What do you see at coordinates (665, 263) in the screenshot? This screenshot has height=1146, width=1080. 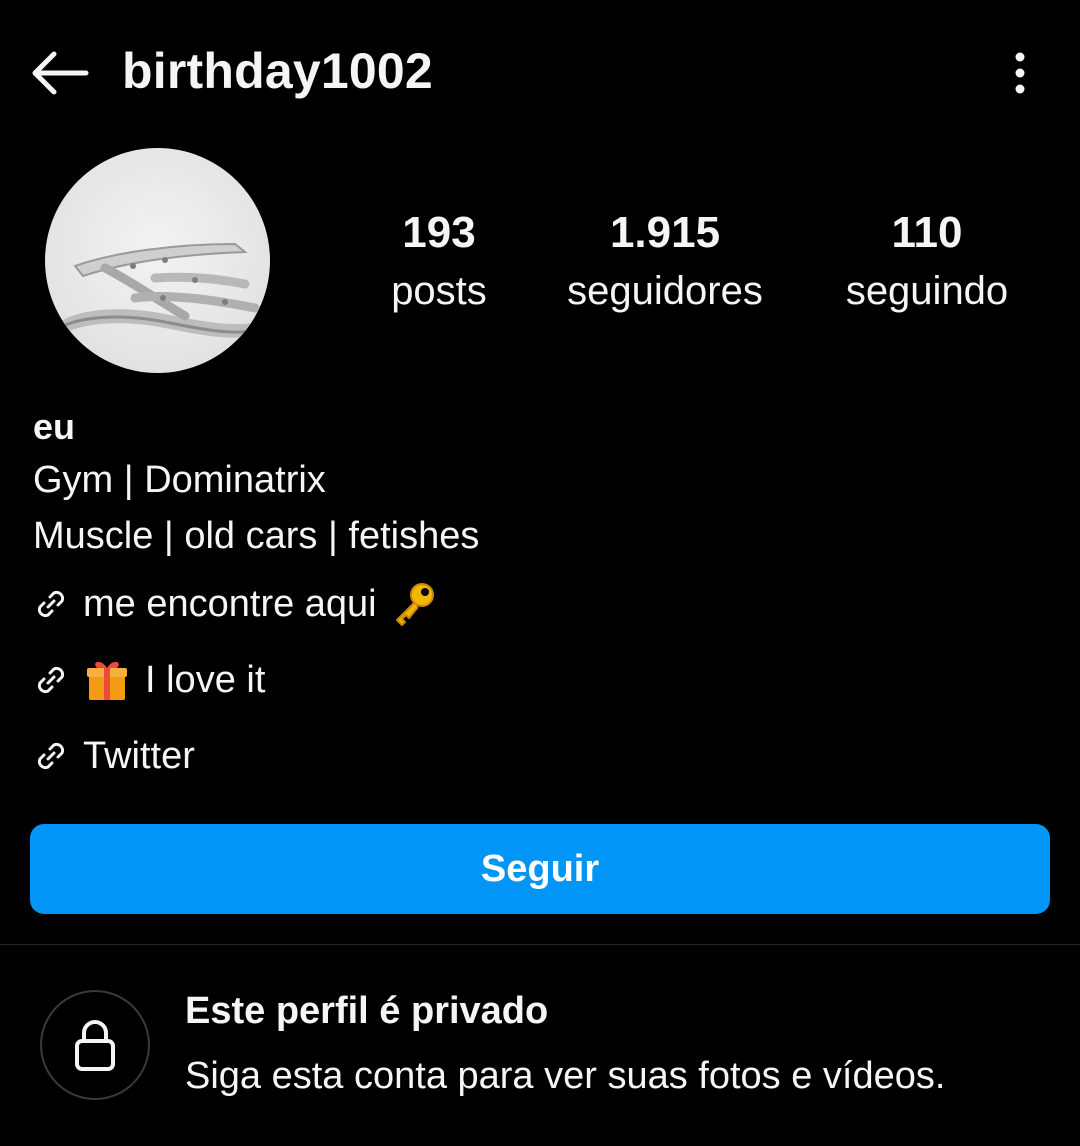 I see `stat-followers: 1.915 seguidores` at bounding box center [665, 263].